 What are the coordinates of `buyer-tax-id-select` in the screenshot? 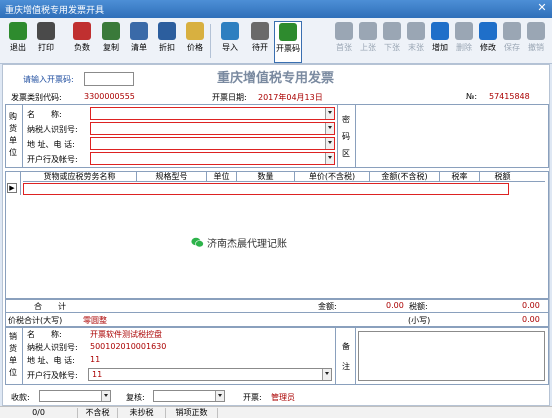 It's located at (212, 128).